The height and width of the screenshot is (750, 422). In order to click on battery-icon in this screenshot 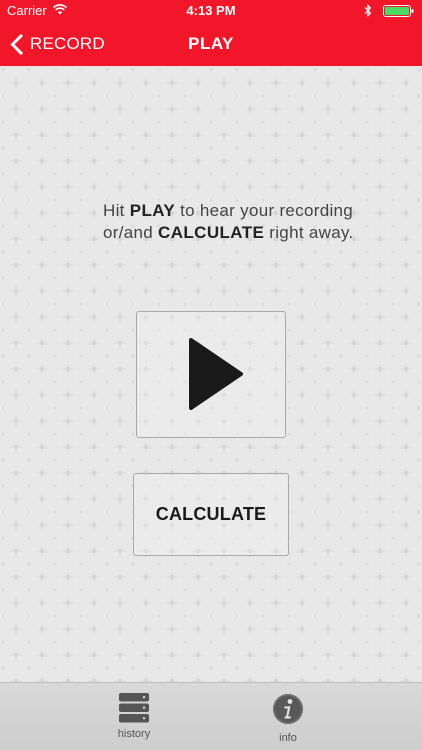, I will do `click(398, 11)`.